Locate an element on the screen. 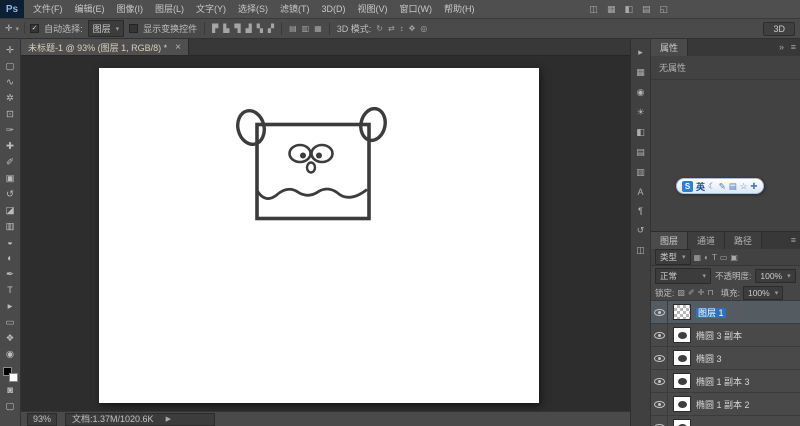 This screenshot has height=426, width=800. quick-mask-button: ◙ is located at coordinates (10, 390).